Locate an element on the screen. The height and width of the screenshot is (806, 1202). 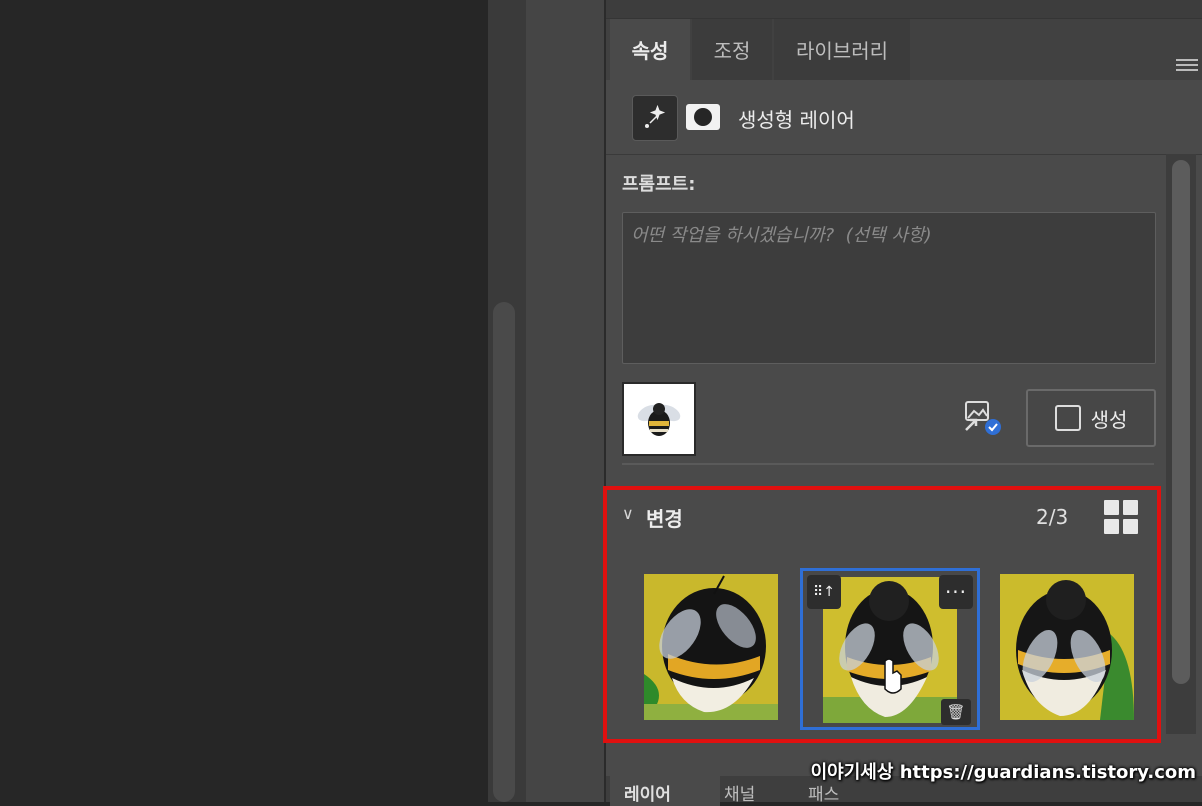
chevron-down-icon: ∨ is located at coordinates (628, 513).